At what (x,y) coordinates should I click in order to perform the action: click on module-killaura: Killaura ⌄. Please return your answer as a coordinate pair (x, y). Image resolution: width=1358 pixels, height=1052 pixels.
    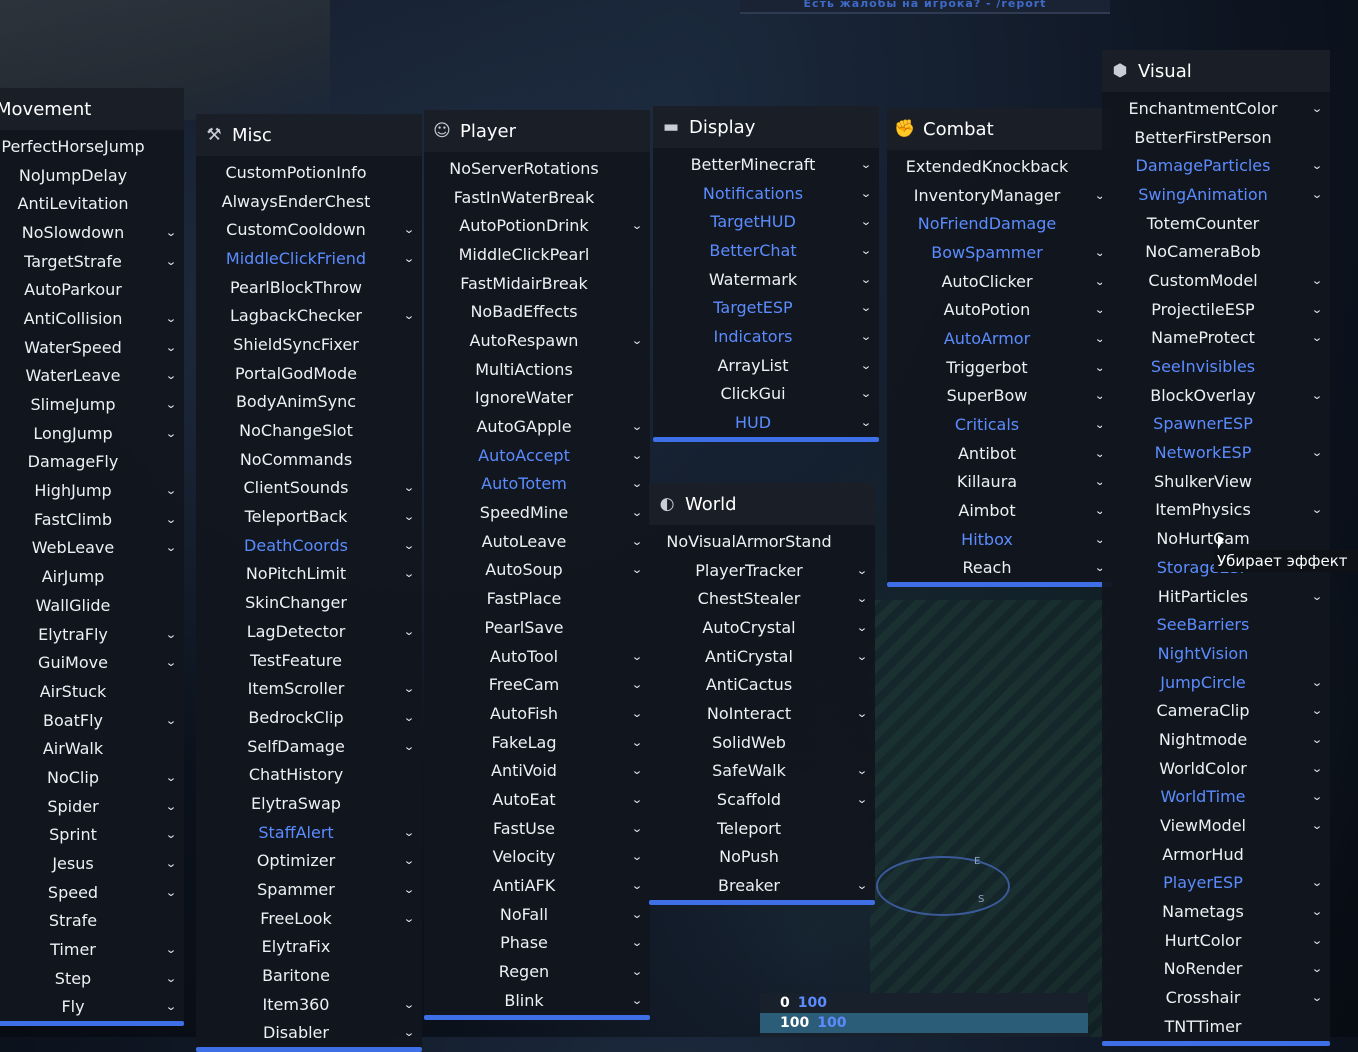
    Looking at the image, I should click on (1000, 482).